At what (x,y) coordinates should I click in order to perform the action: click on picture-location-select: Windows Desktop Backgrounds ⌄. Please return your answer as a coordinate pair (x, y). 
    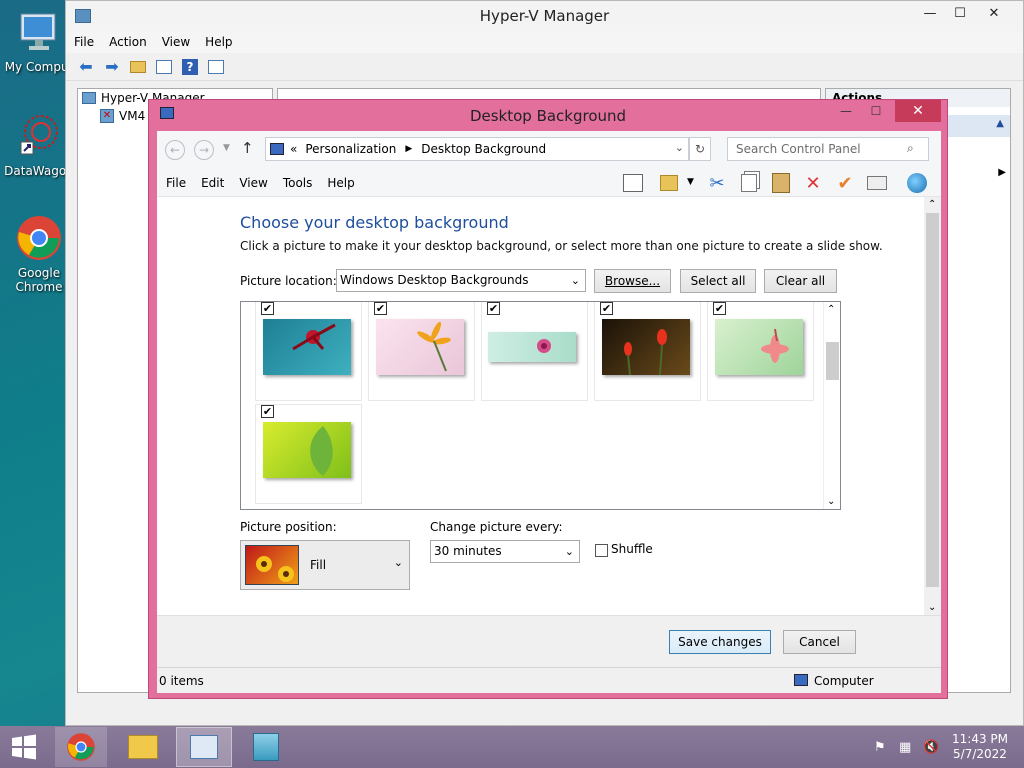
    Looking at the image, I should click on (461, 280).